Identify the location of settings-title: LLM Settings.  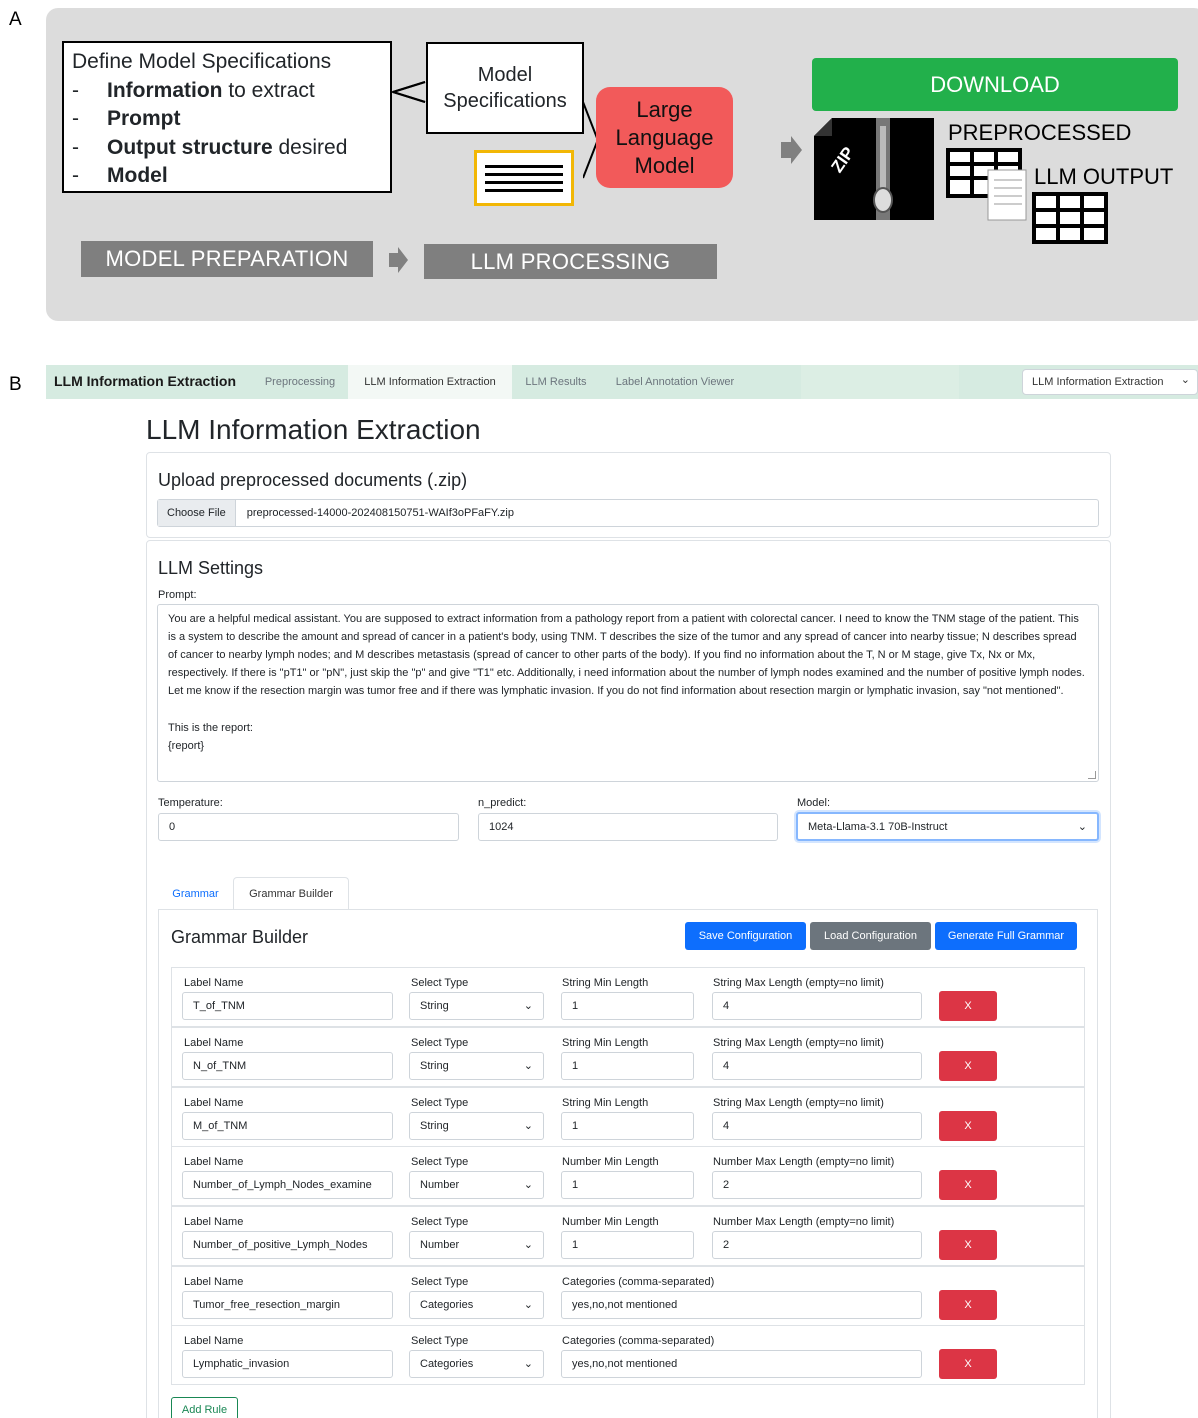
(211, 568).